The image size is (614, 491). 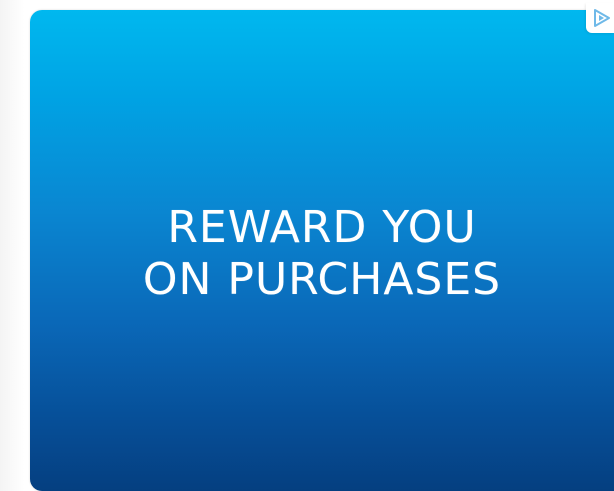 I want to click on adchoices-button, so click(x=600, y=18).